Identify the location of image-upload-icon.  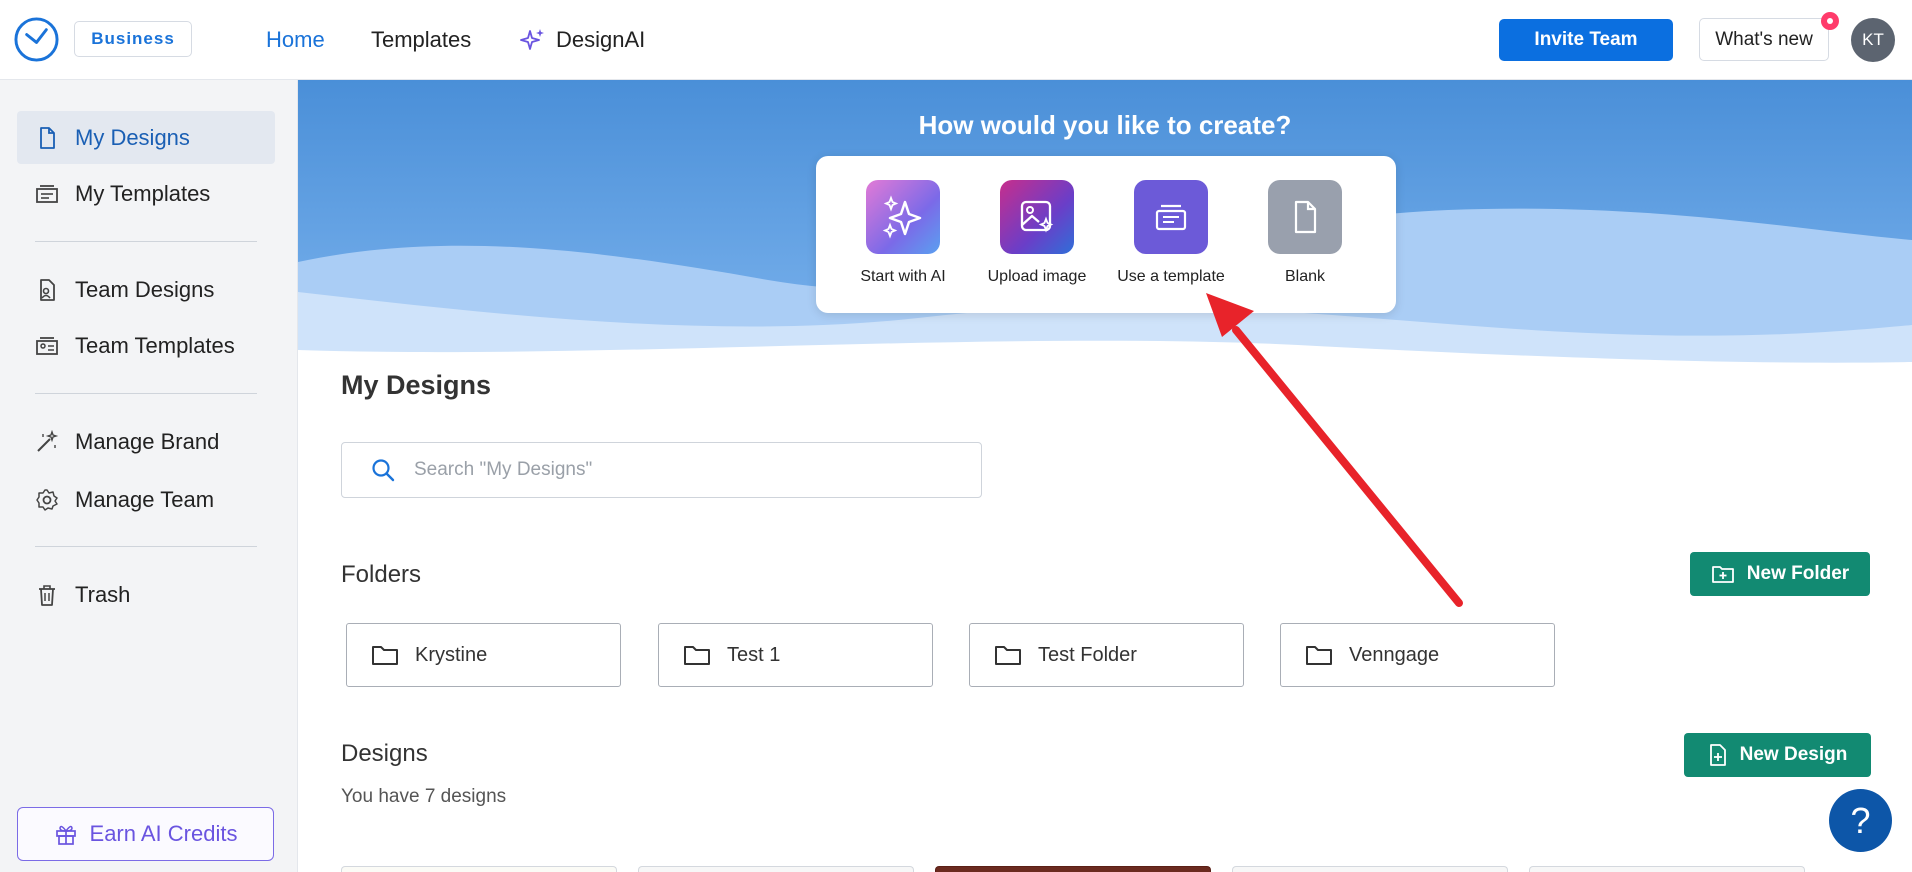
(1037, 217).